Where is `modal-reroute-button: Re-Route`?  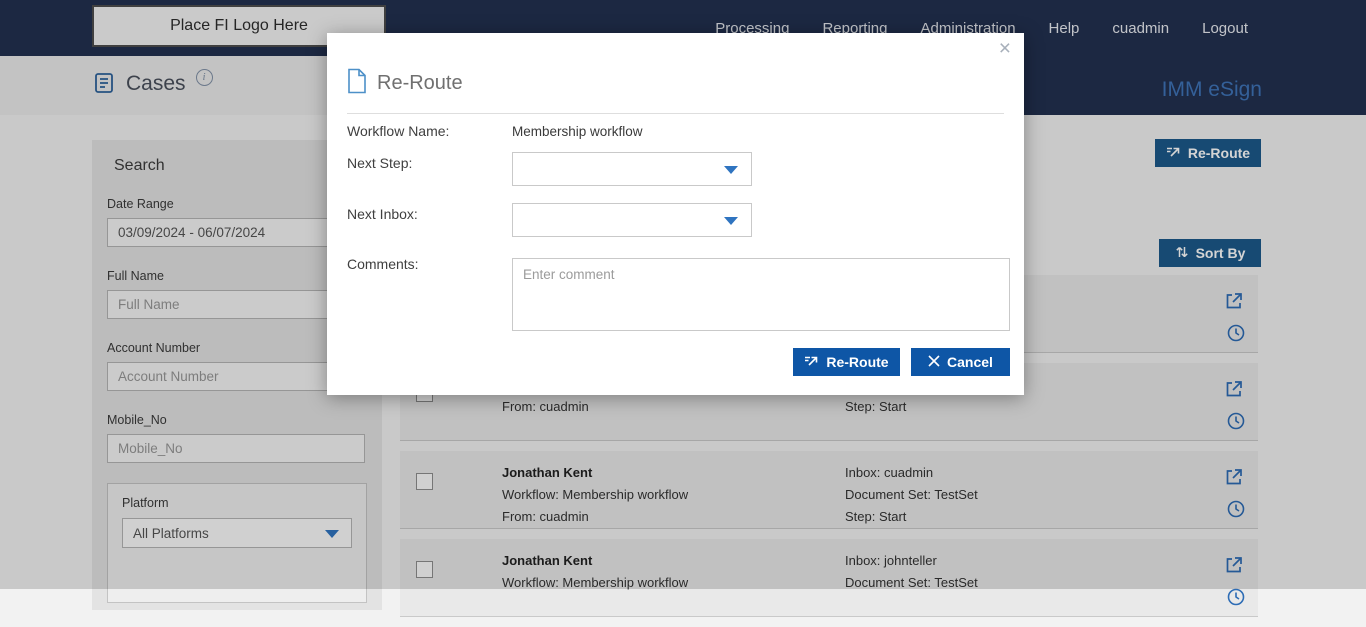
modal-reroute-button: Re-Route is located at coordinates (846, 362).